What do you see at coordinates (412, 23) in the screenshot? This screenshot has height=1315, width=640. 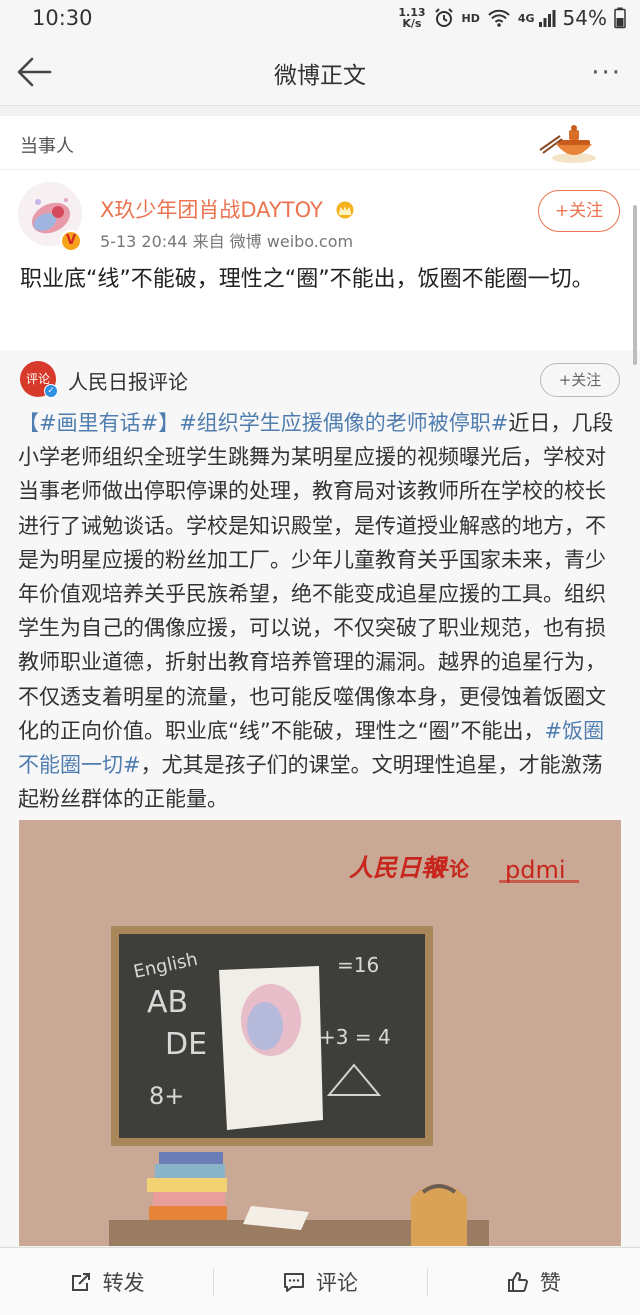 I see `network-speed-unit: K/s` at bounding box center [412, 23].